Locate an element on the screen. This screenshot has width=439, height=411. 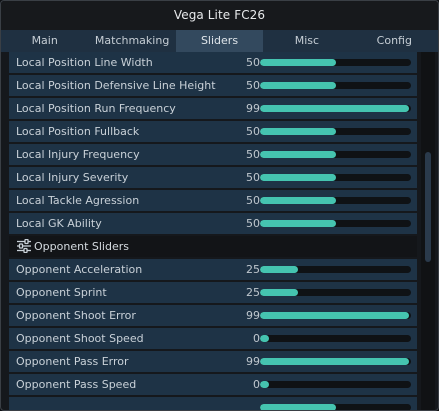
slider-row-partial is located at coordinates (213, 403).